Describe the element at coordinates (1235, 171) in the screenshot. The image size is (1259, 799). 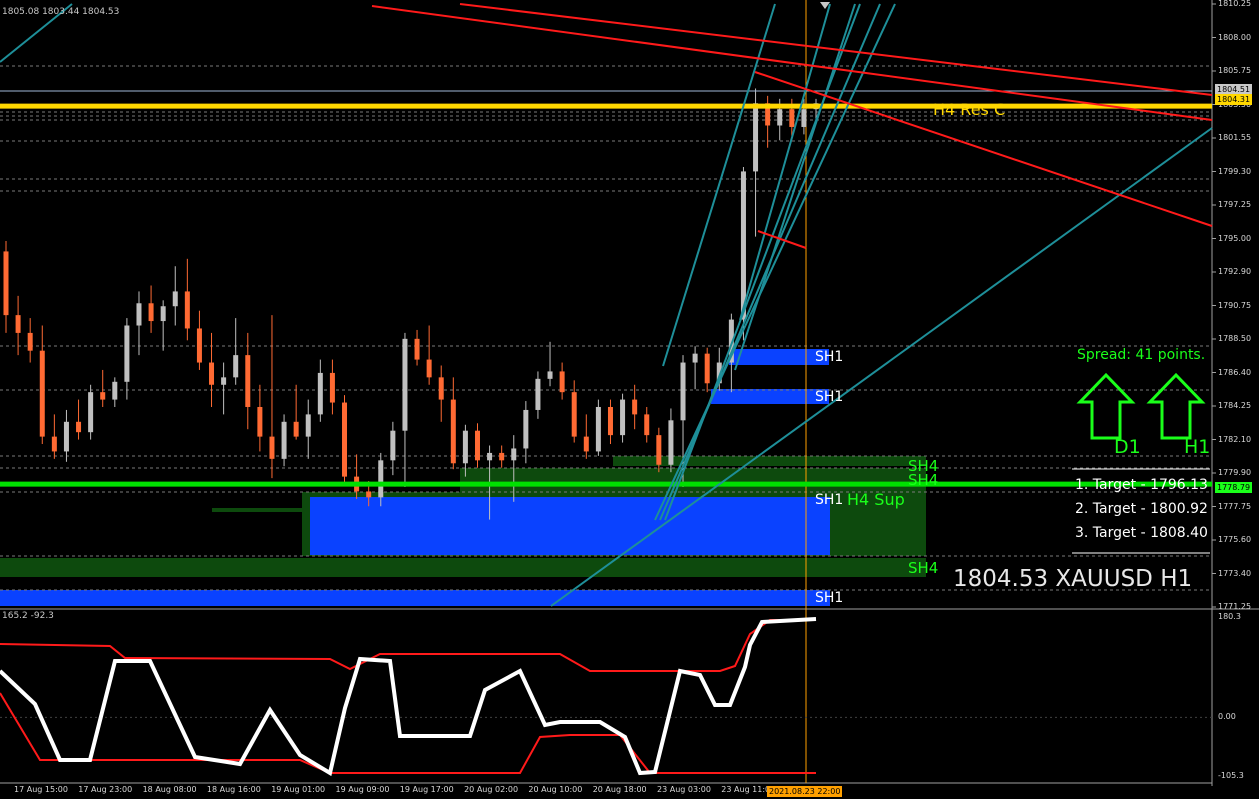
I see `price-tick-label: 1799.30` at that location.